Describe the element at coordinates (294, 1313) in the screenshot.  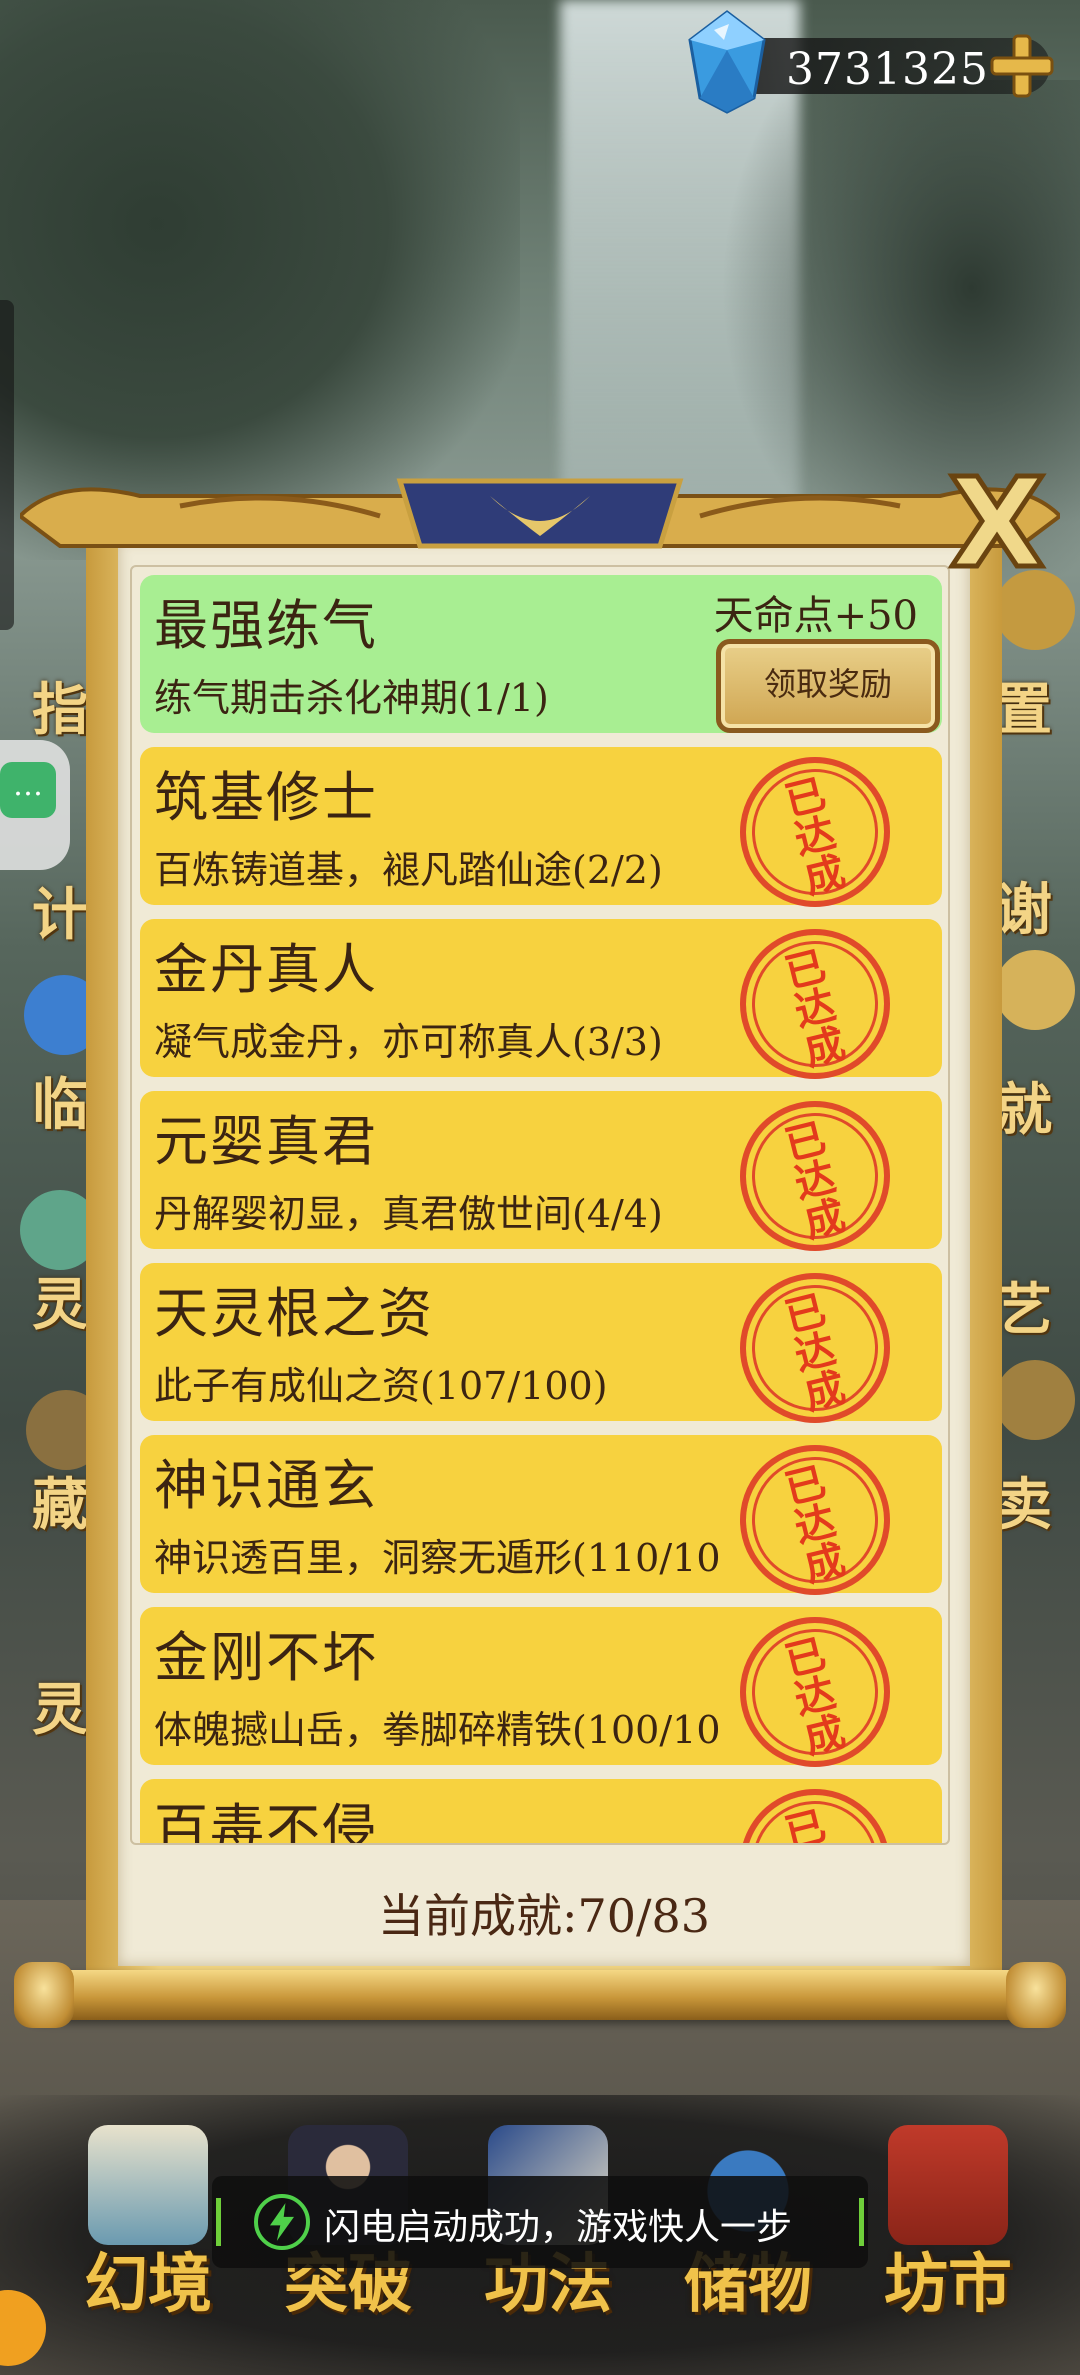
I see `achievement-title: 天灵根之资` at that location.